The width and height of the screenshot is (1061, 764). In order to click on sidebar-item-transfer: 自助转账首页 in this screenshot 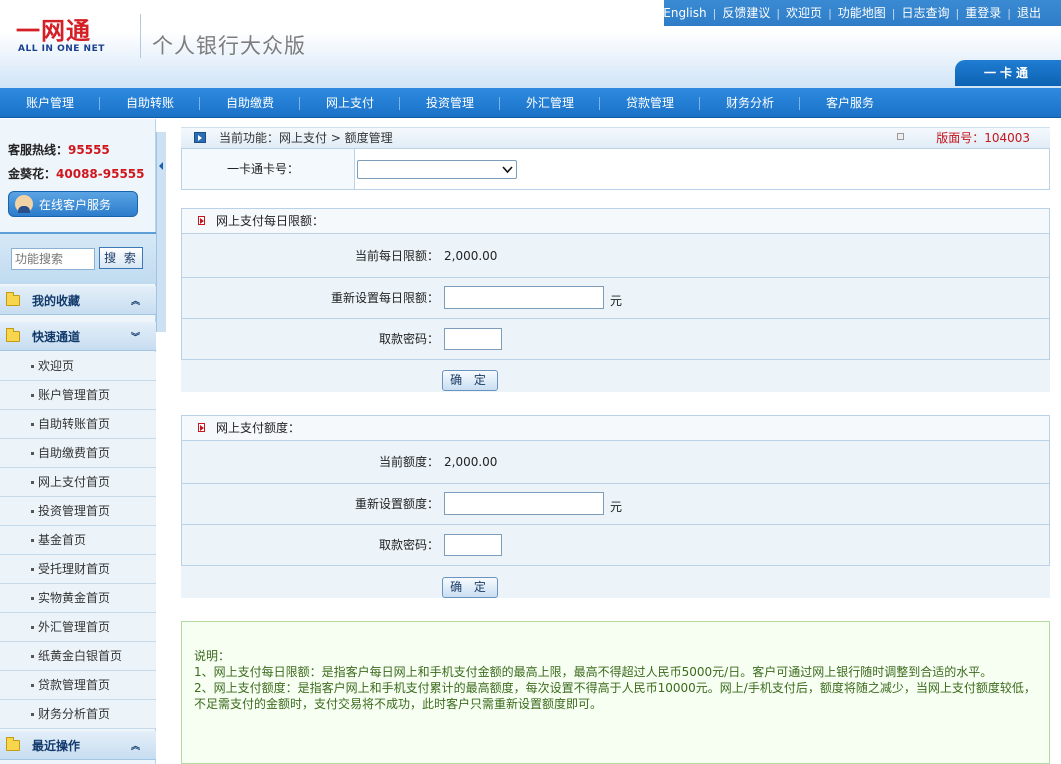, I will do `click(78, 424)`.